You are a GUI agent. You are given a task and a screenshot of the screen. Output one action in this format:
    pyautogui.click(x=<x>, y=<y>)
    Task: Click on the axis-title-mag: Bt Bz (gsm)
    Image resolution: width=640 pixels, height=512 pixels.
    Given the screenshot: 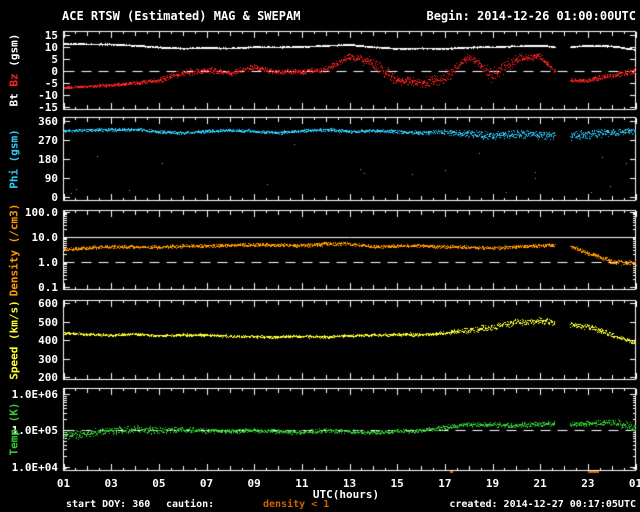 What is the action you would take?
    pyautogui.click(x=14, y=70)
    